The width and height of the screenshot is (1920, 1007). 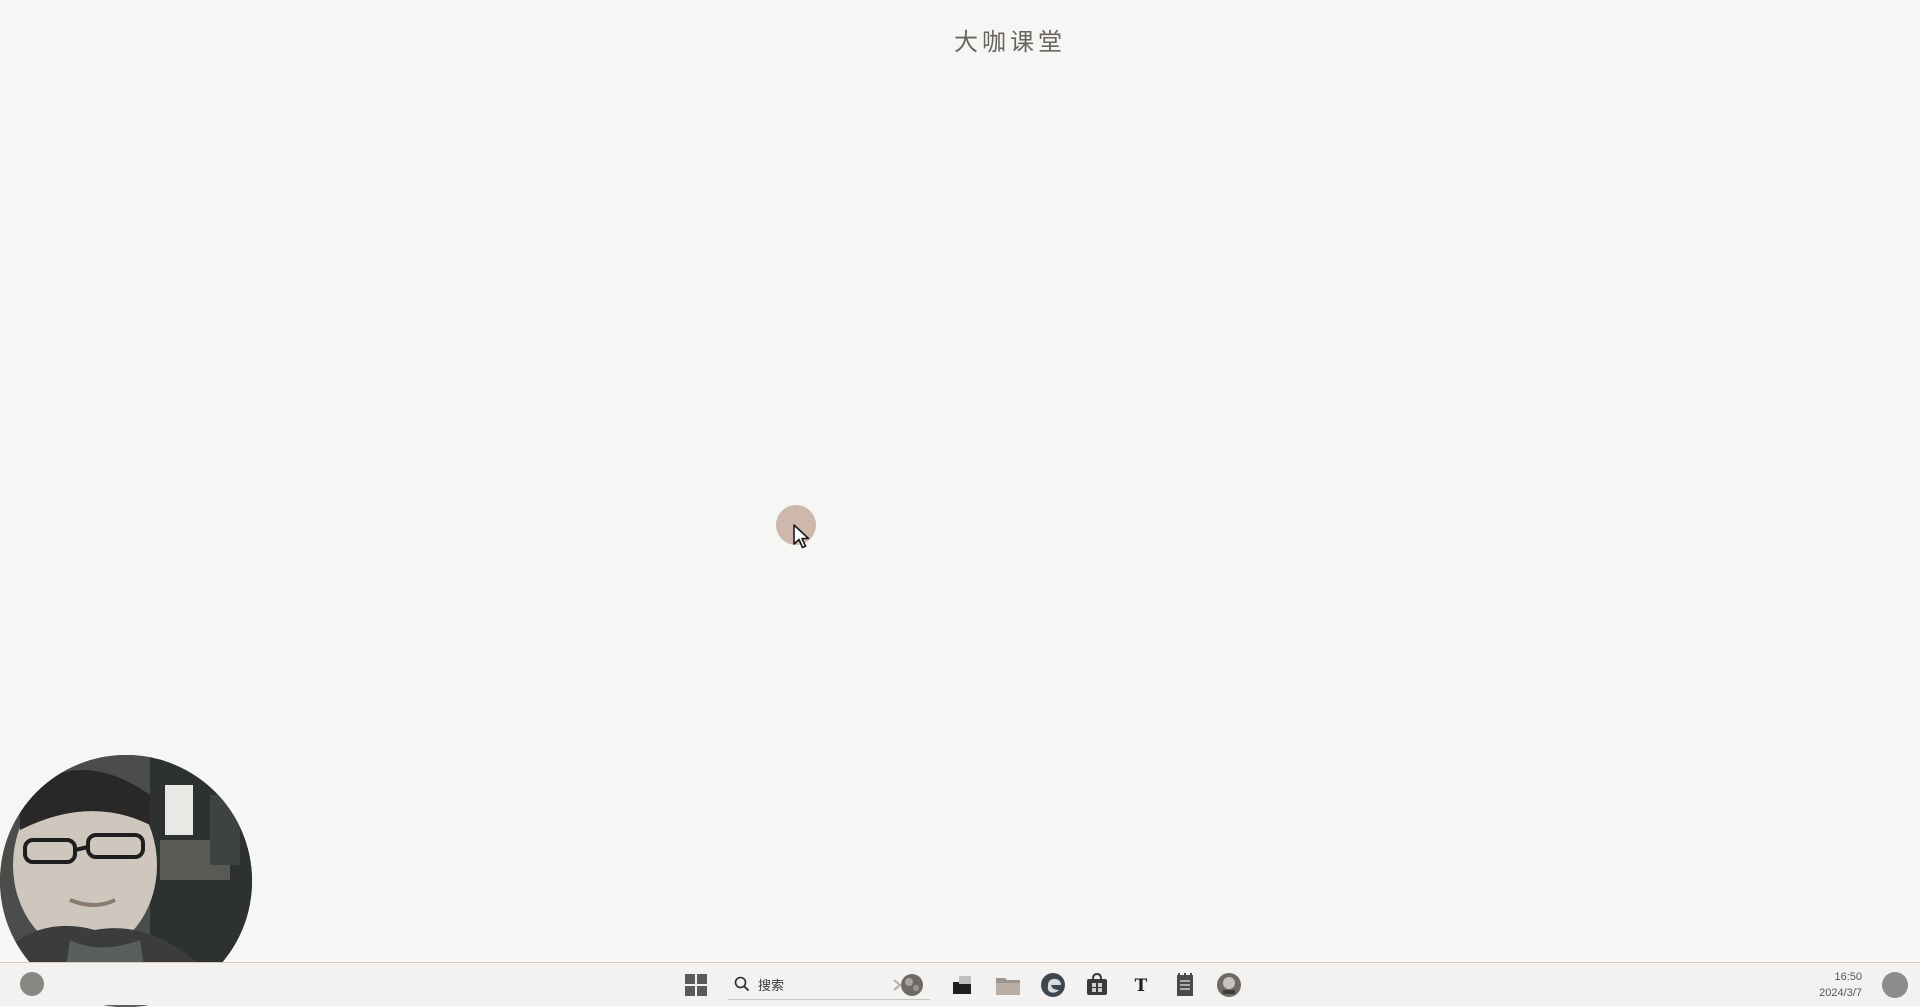 What do you see at coordinates (1185, 985) in the screenshot?
I see `notepad-icon` at bounding box center [1185, 985].